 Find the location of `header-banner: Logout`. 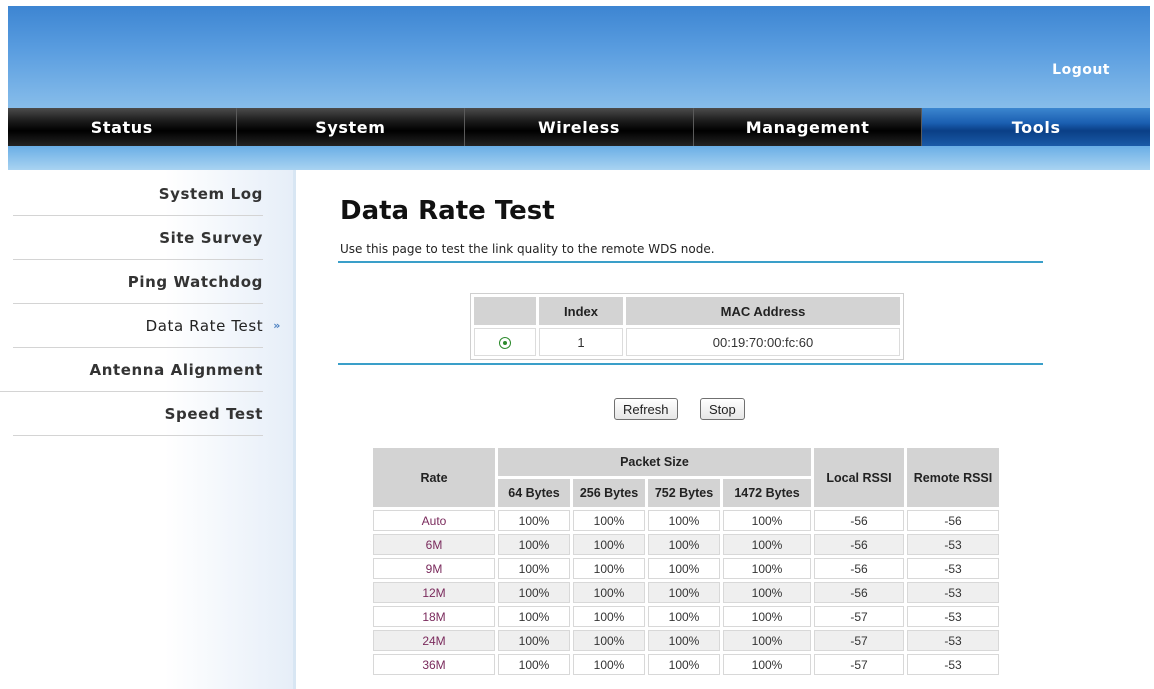

header-banner: Logout is located at coordinates (579, 57).